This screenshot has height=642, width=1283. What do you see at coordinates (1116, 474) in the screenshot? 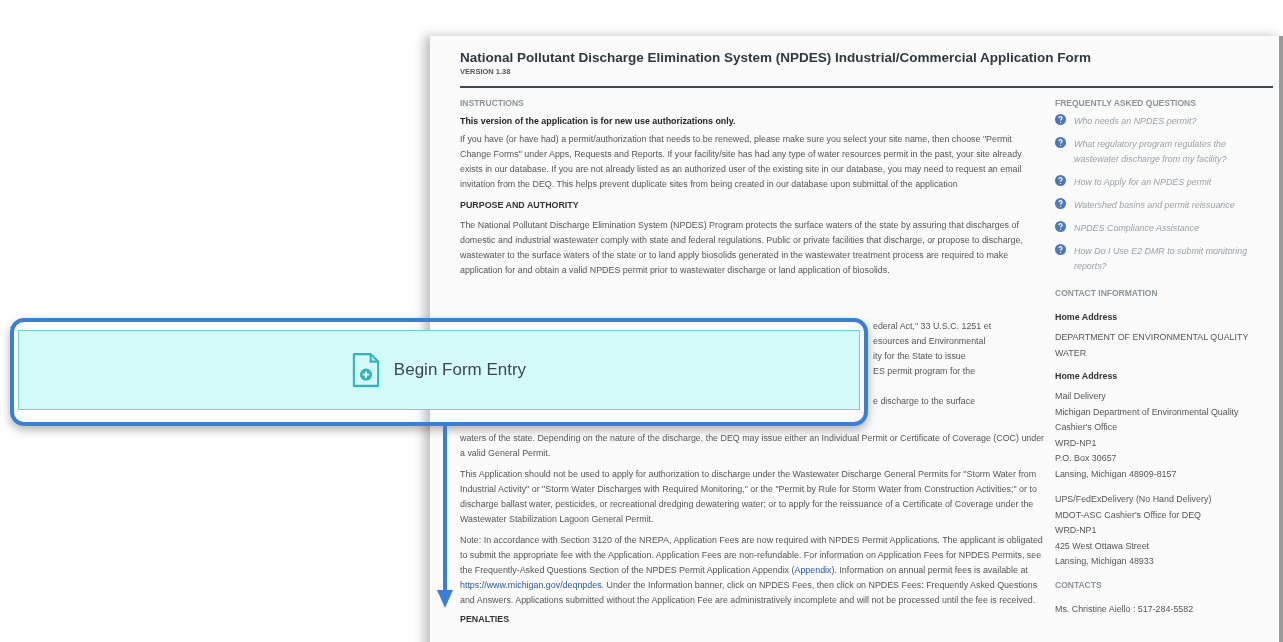
I see `address-line: Lansing, Michigan 48909-8157` at bounding box center [1116, 474].